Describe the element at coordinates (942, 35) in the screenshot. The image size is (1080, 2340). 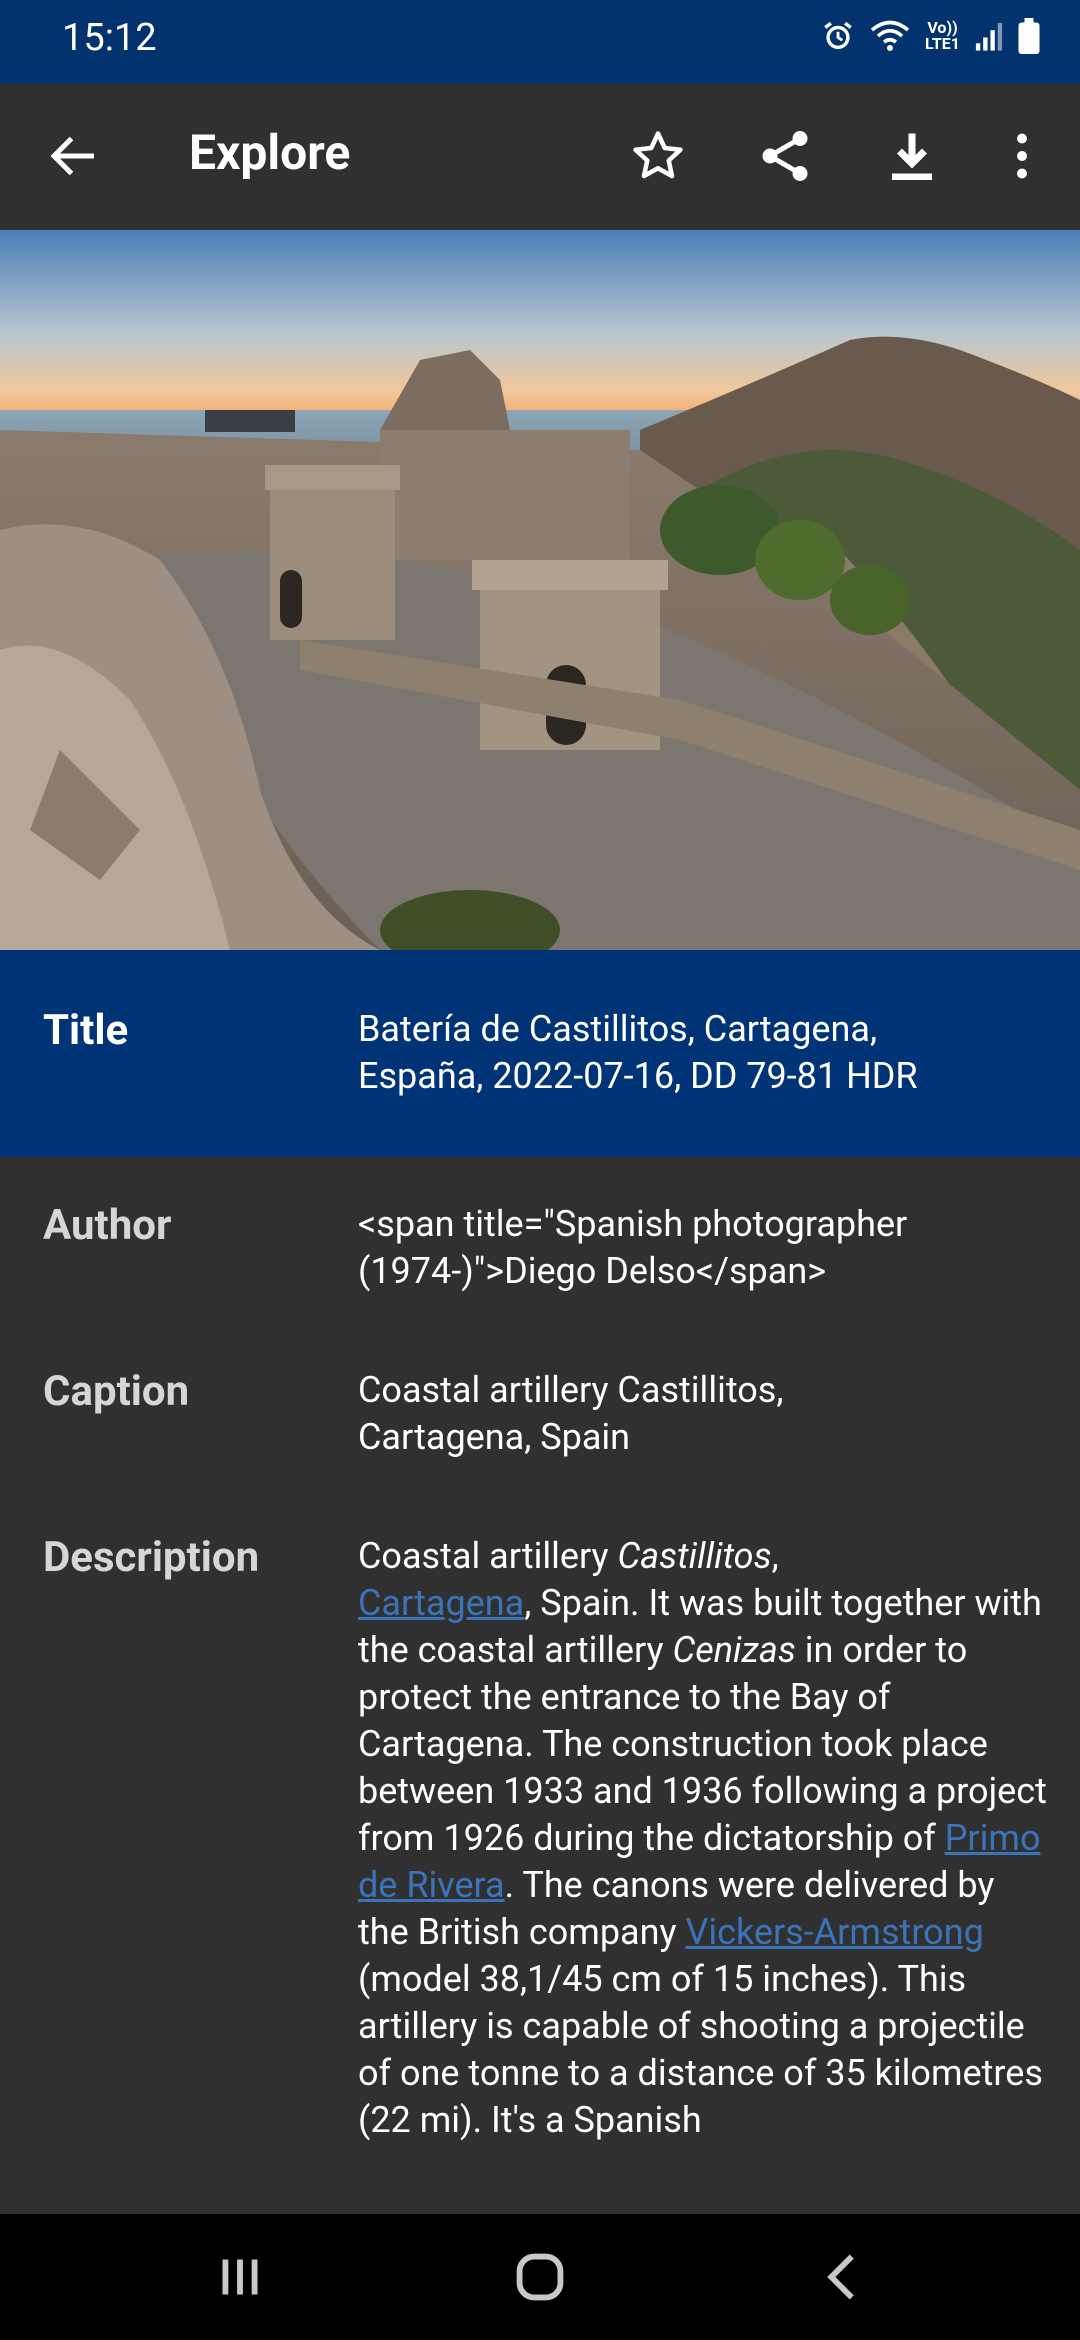
I see `network-type: Vo)) LTE1` at that location.